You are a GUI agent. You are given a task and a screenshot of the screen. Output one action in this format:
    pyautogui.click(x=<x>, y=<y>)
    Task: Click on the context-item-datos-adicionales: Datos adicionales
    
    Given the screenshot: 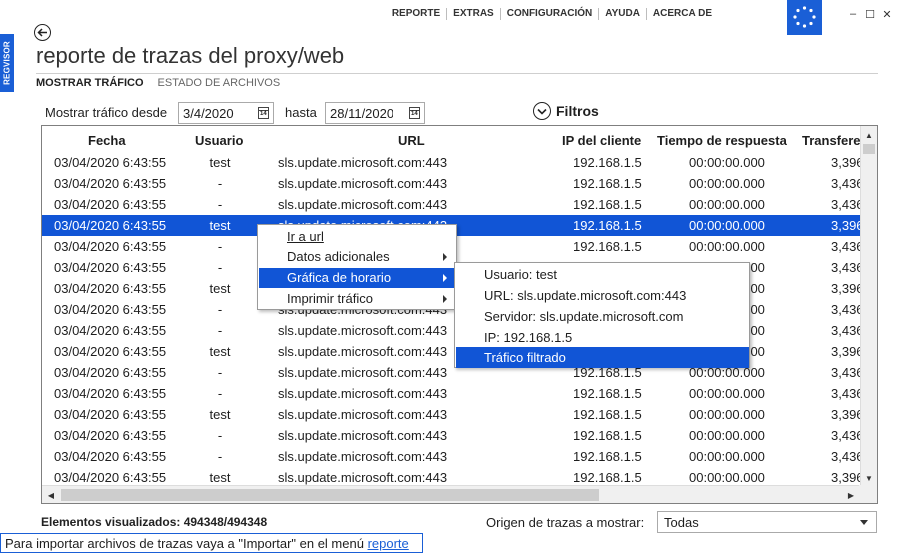 What is the action you would take?
    pyautogui.click(x=357, y=257)
    